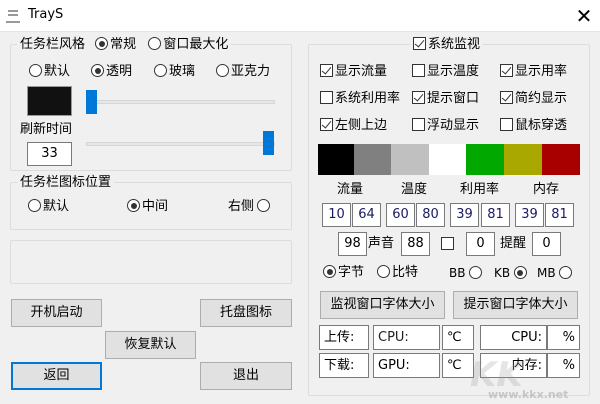  What do you see at coordinates (454, 44) in the screenshot?
I see `checkbox-label: 系统监视` at bounding box center [454, 44].